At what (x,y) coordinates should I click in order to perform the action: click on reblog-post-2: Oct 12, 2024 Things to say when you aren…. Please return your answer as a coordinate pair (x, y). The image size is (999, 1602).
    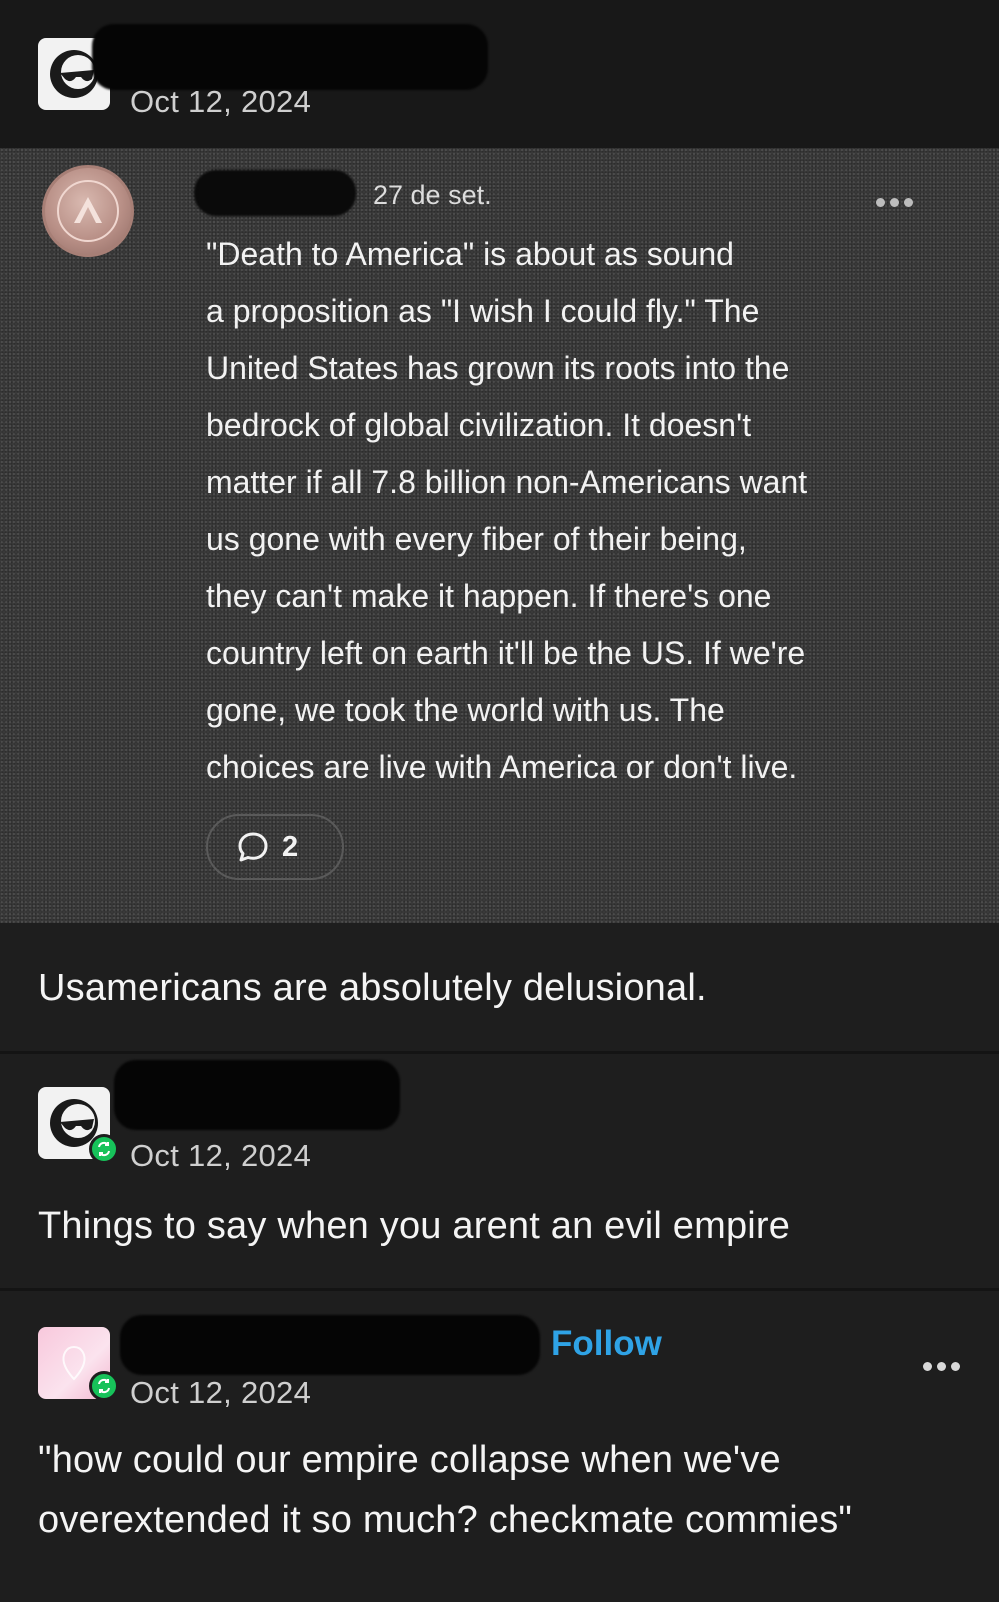
    Looking at the image, I should click on (499, 1171).